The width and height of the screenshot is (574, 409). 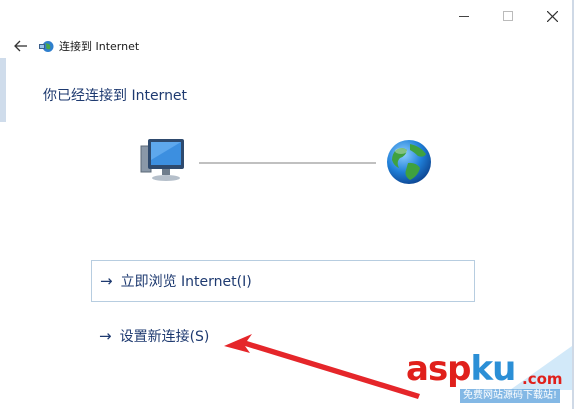 What do you see at coordinates (542, 379) in the screenshot?
I see `watermark-domain: .com` at bounding box center [542, 379].